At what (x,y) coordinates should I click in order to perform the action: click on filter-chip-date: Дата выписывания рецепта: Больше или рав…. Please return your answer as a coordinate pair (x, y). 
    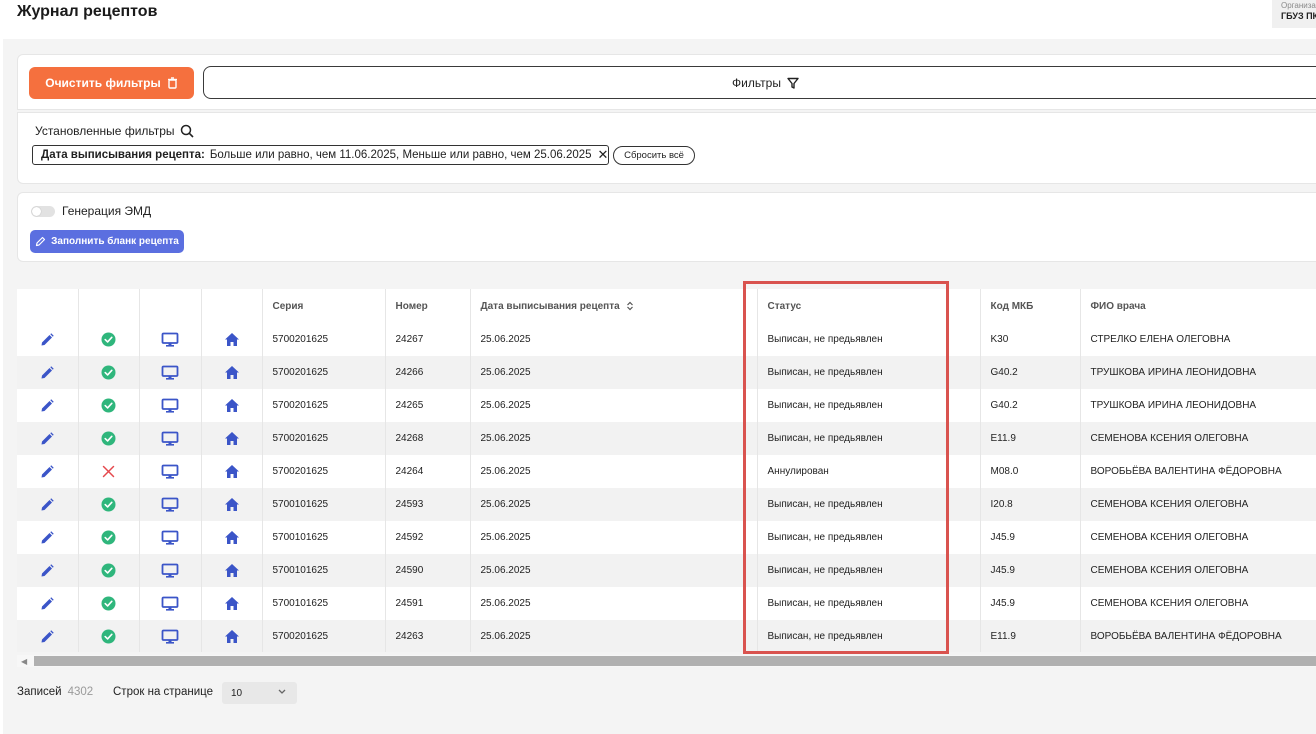
    Looking at the image, I should click on (320, 155).